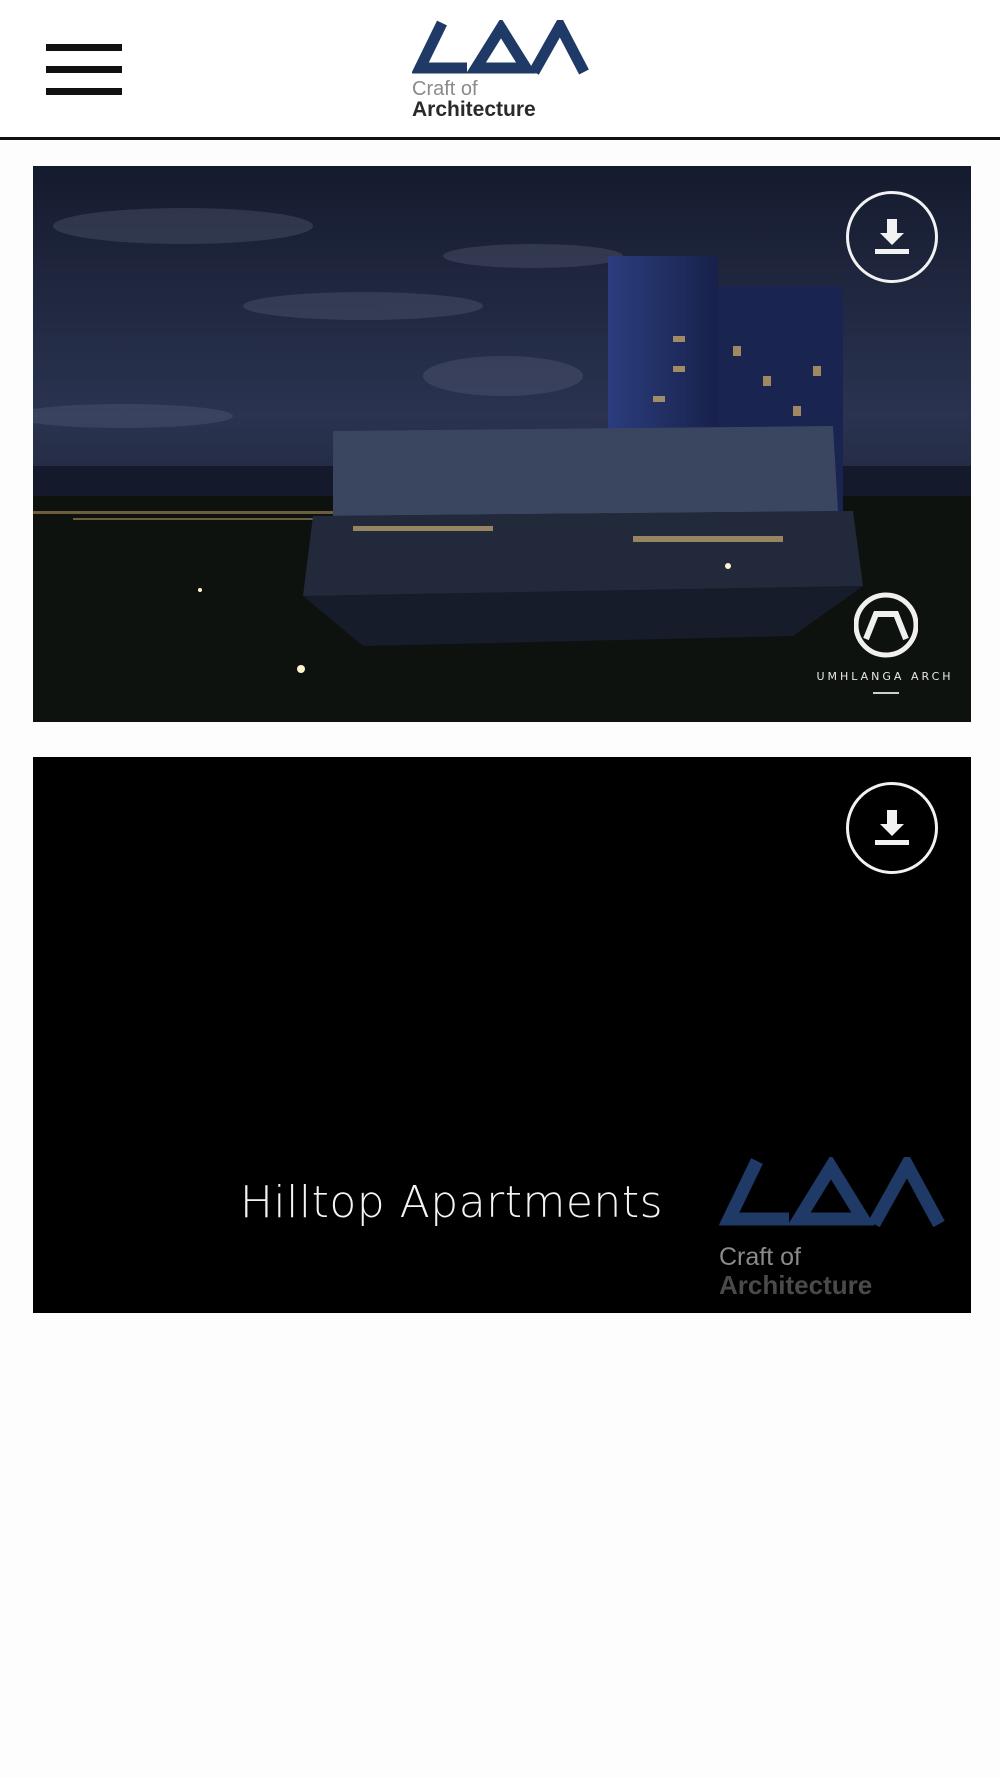 The image size is (1000, 1778). What do you see at coordinates (451, 1202) in the screenshot?
I see `project-title: Hilltop Apartments` at bounding box center [451, 1202].